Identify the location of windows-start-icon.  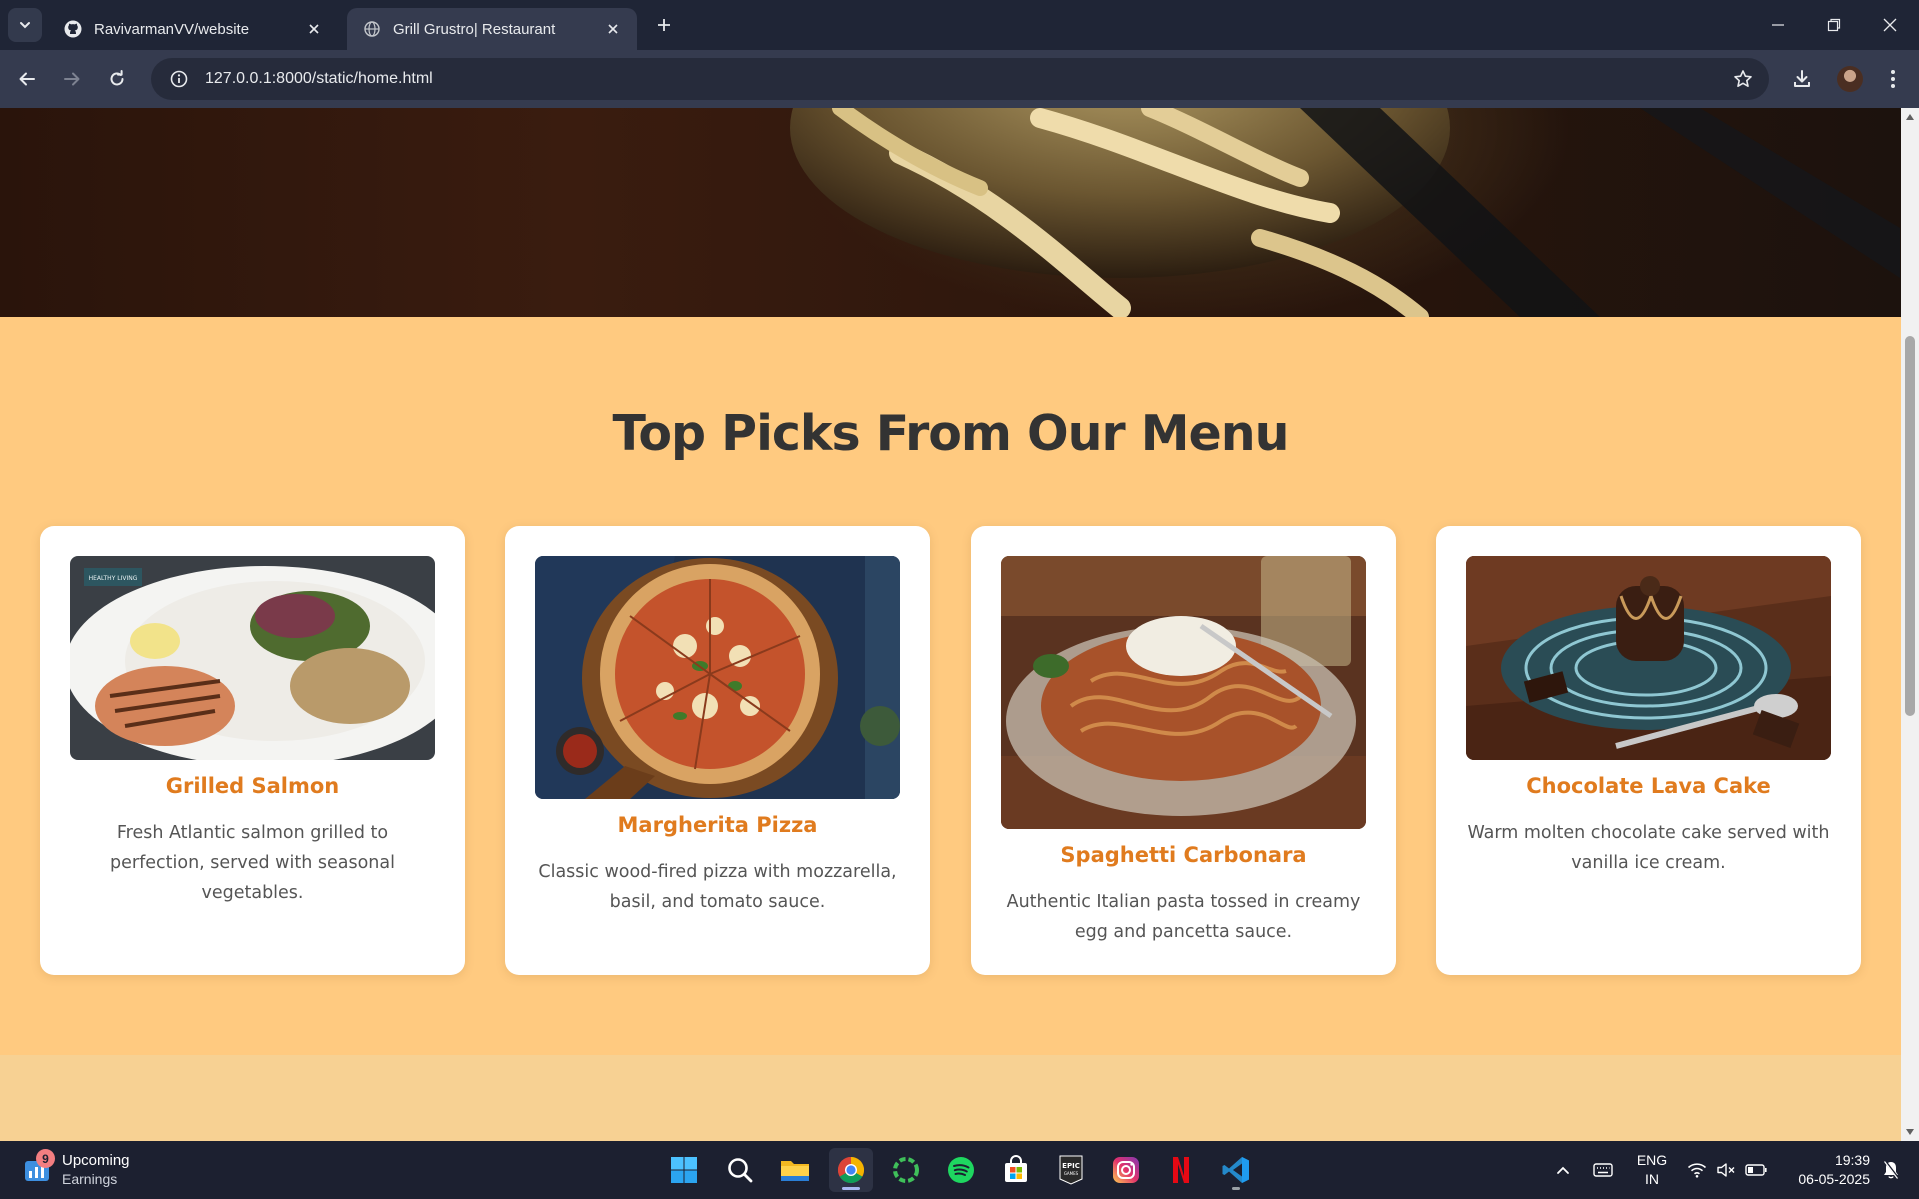
(684, 1170).